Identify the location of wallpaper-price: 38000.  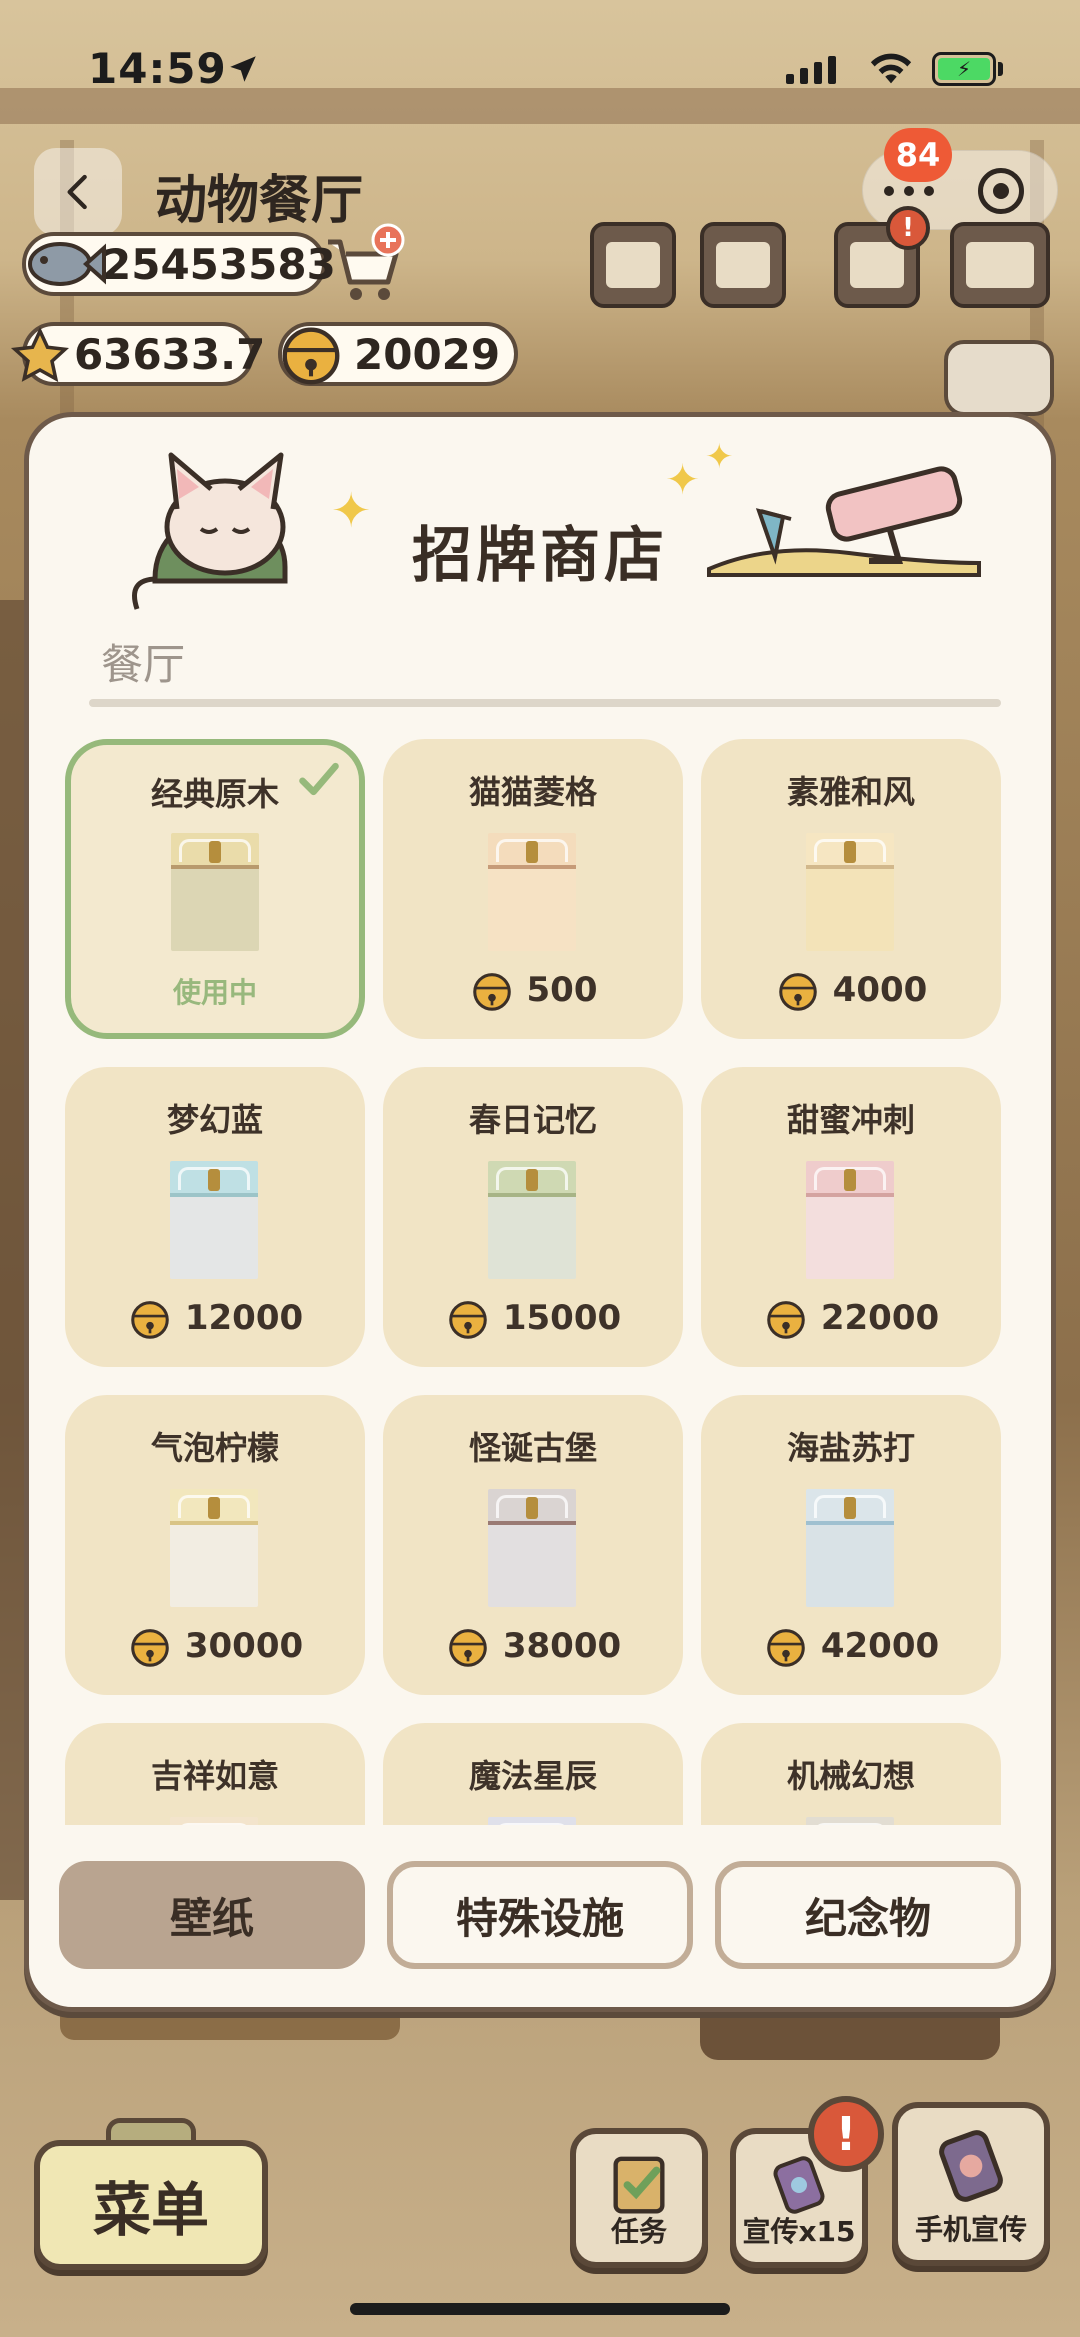
(533, 1646).